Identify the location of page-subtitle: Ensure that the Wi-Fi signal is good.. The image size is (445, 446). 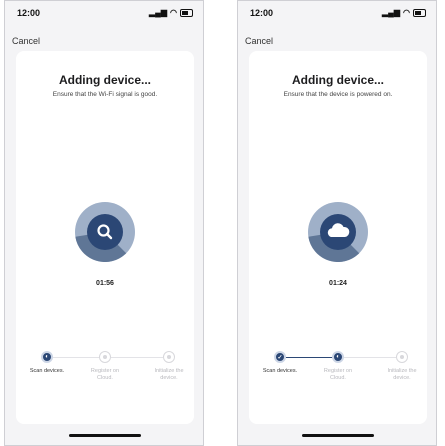
(105, 94).